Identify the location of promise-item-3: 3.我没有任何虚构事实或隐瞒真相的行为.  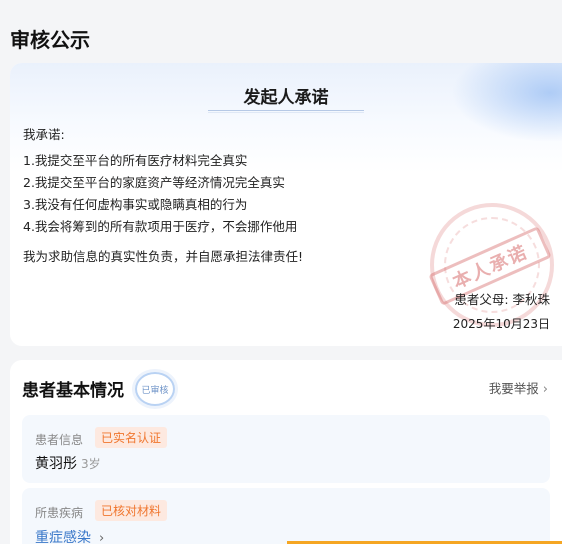
(135, 204).